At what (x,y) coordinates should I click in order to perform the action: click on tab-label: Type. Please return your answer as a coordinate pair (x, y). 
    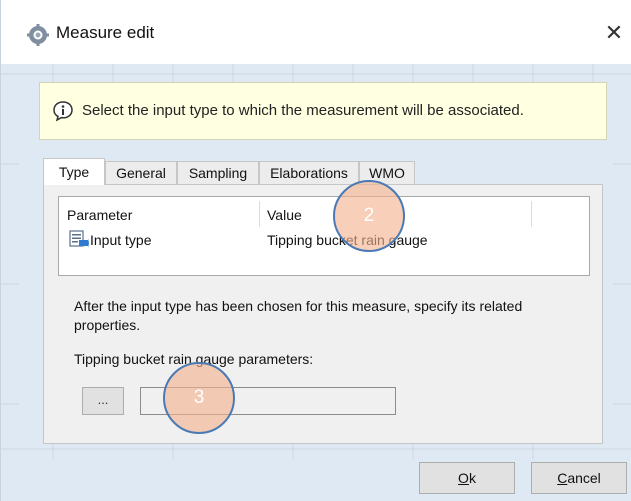
    Looking at the image, I should click on (74, 172).